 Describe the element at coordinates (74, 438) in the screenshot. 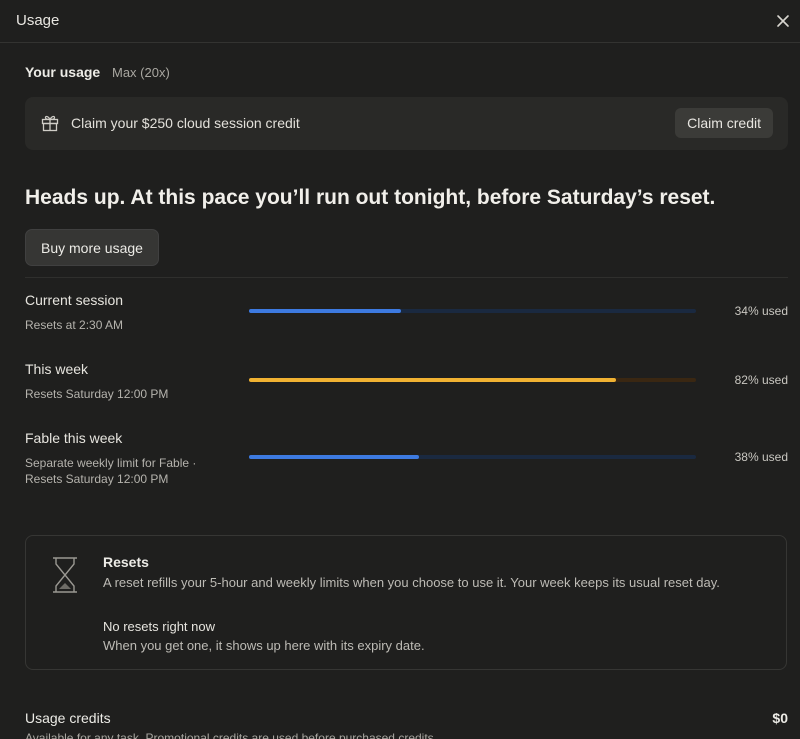

I see `meter-label-fable-this-week: Fable this week` at that location.